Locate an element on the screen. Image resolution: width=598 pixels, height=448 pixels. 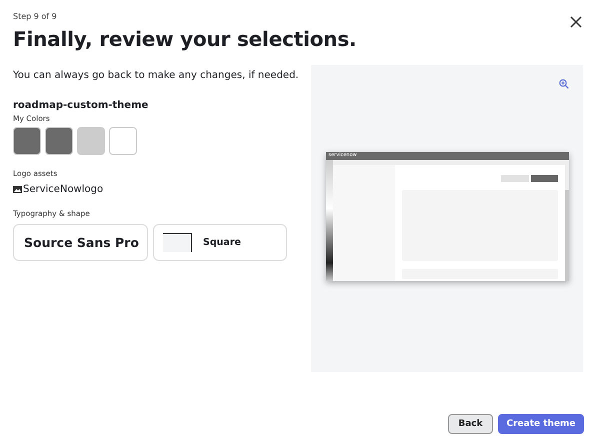
step-label: Step 9 of 9 is located at coordinates (35, 16).